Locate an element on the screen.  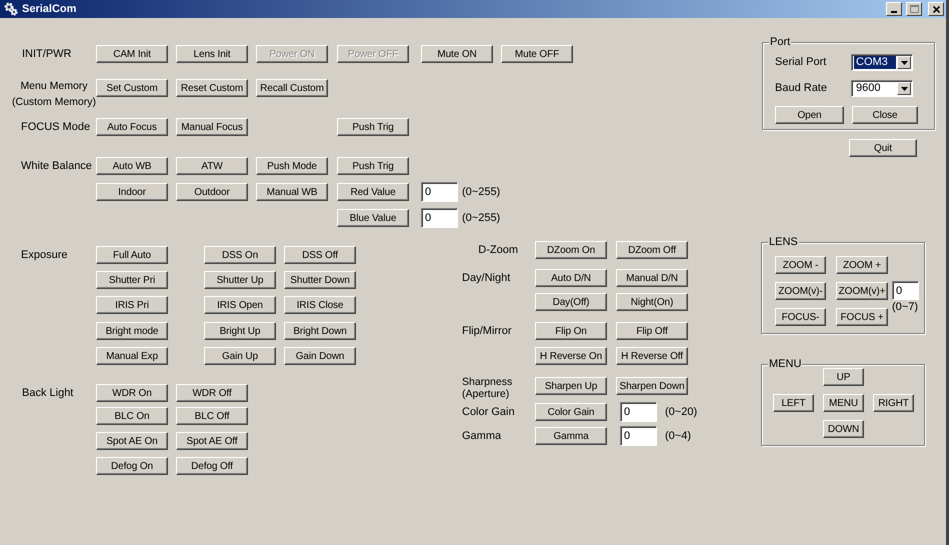
command-button: Blue Value is located at coordinates (373, 218).